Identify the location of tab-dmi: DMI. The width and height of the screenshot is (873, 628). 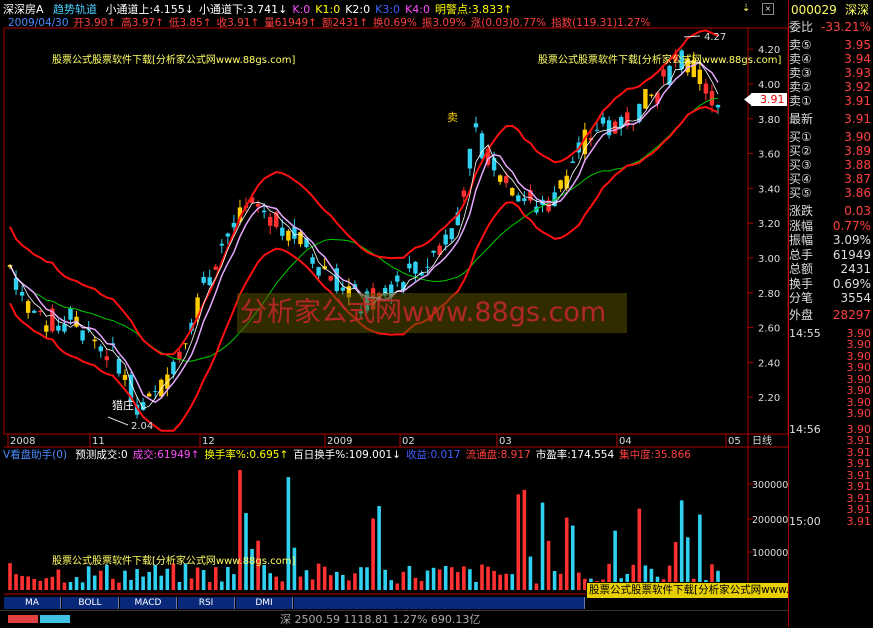
(264, 603).